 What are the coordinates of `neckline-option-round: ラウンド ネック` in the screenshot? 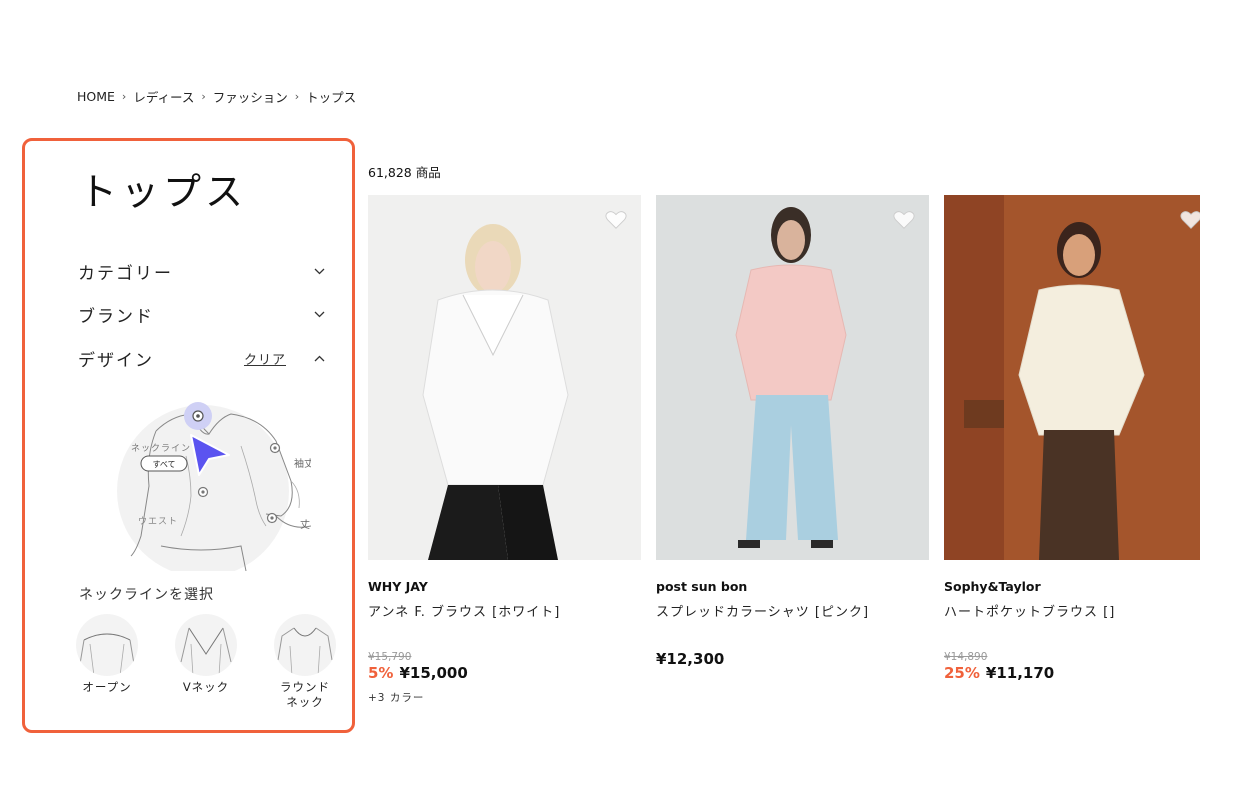 It's located at (305, 662).